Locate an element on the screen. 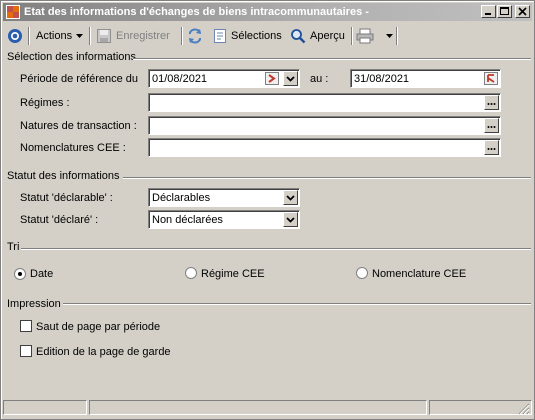  declarable-value: Déclarables is located at coordinates (181, 198).